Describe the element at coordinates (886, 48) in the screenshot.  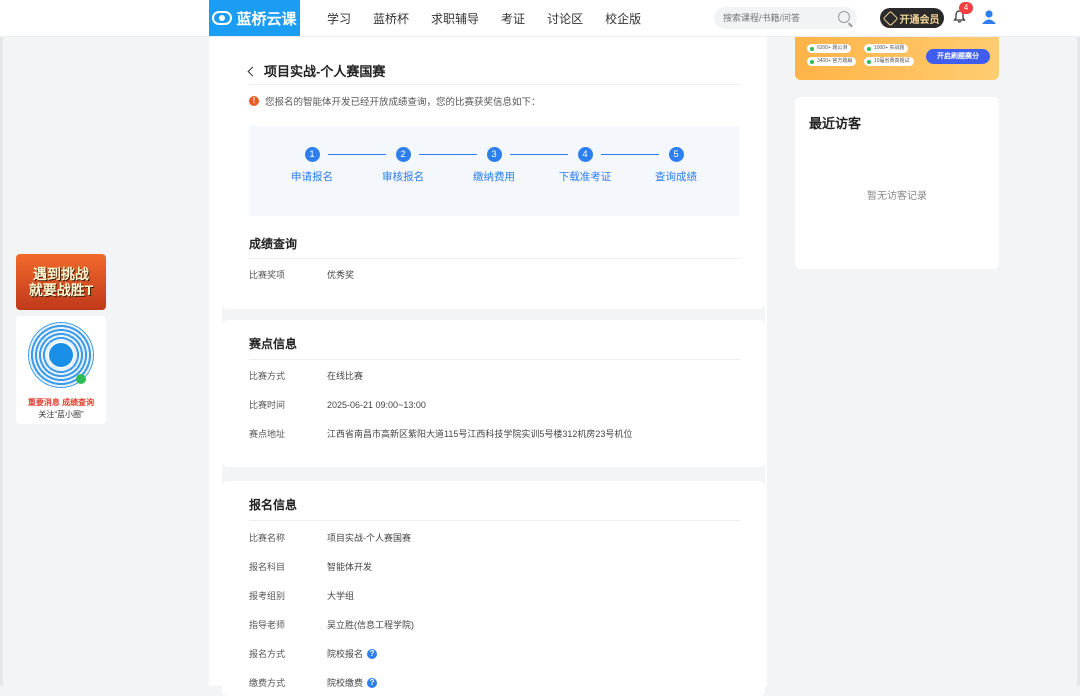
I see `banner-pill: 1000+ 实战题` at that location.